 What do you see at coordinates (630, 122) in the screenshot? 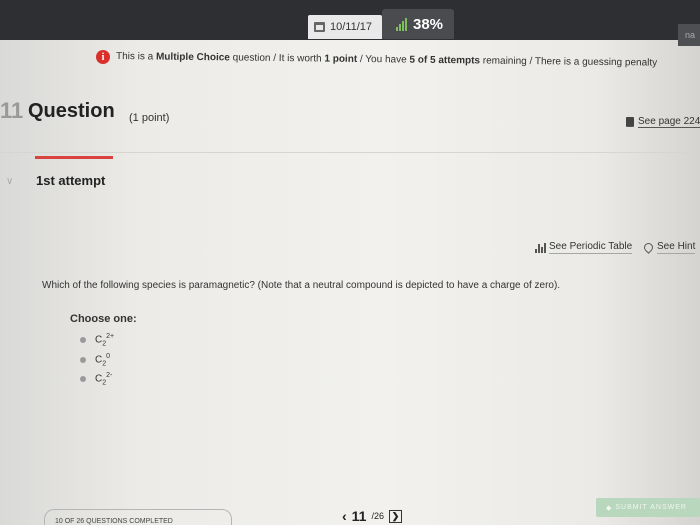
I see `book-icon` at bounding box center [630, 122].